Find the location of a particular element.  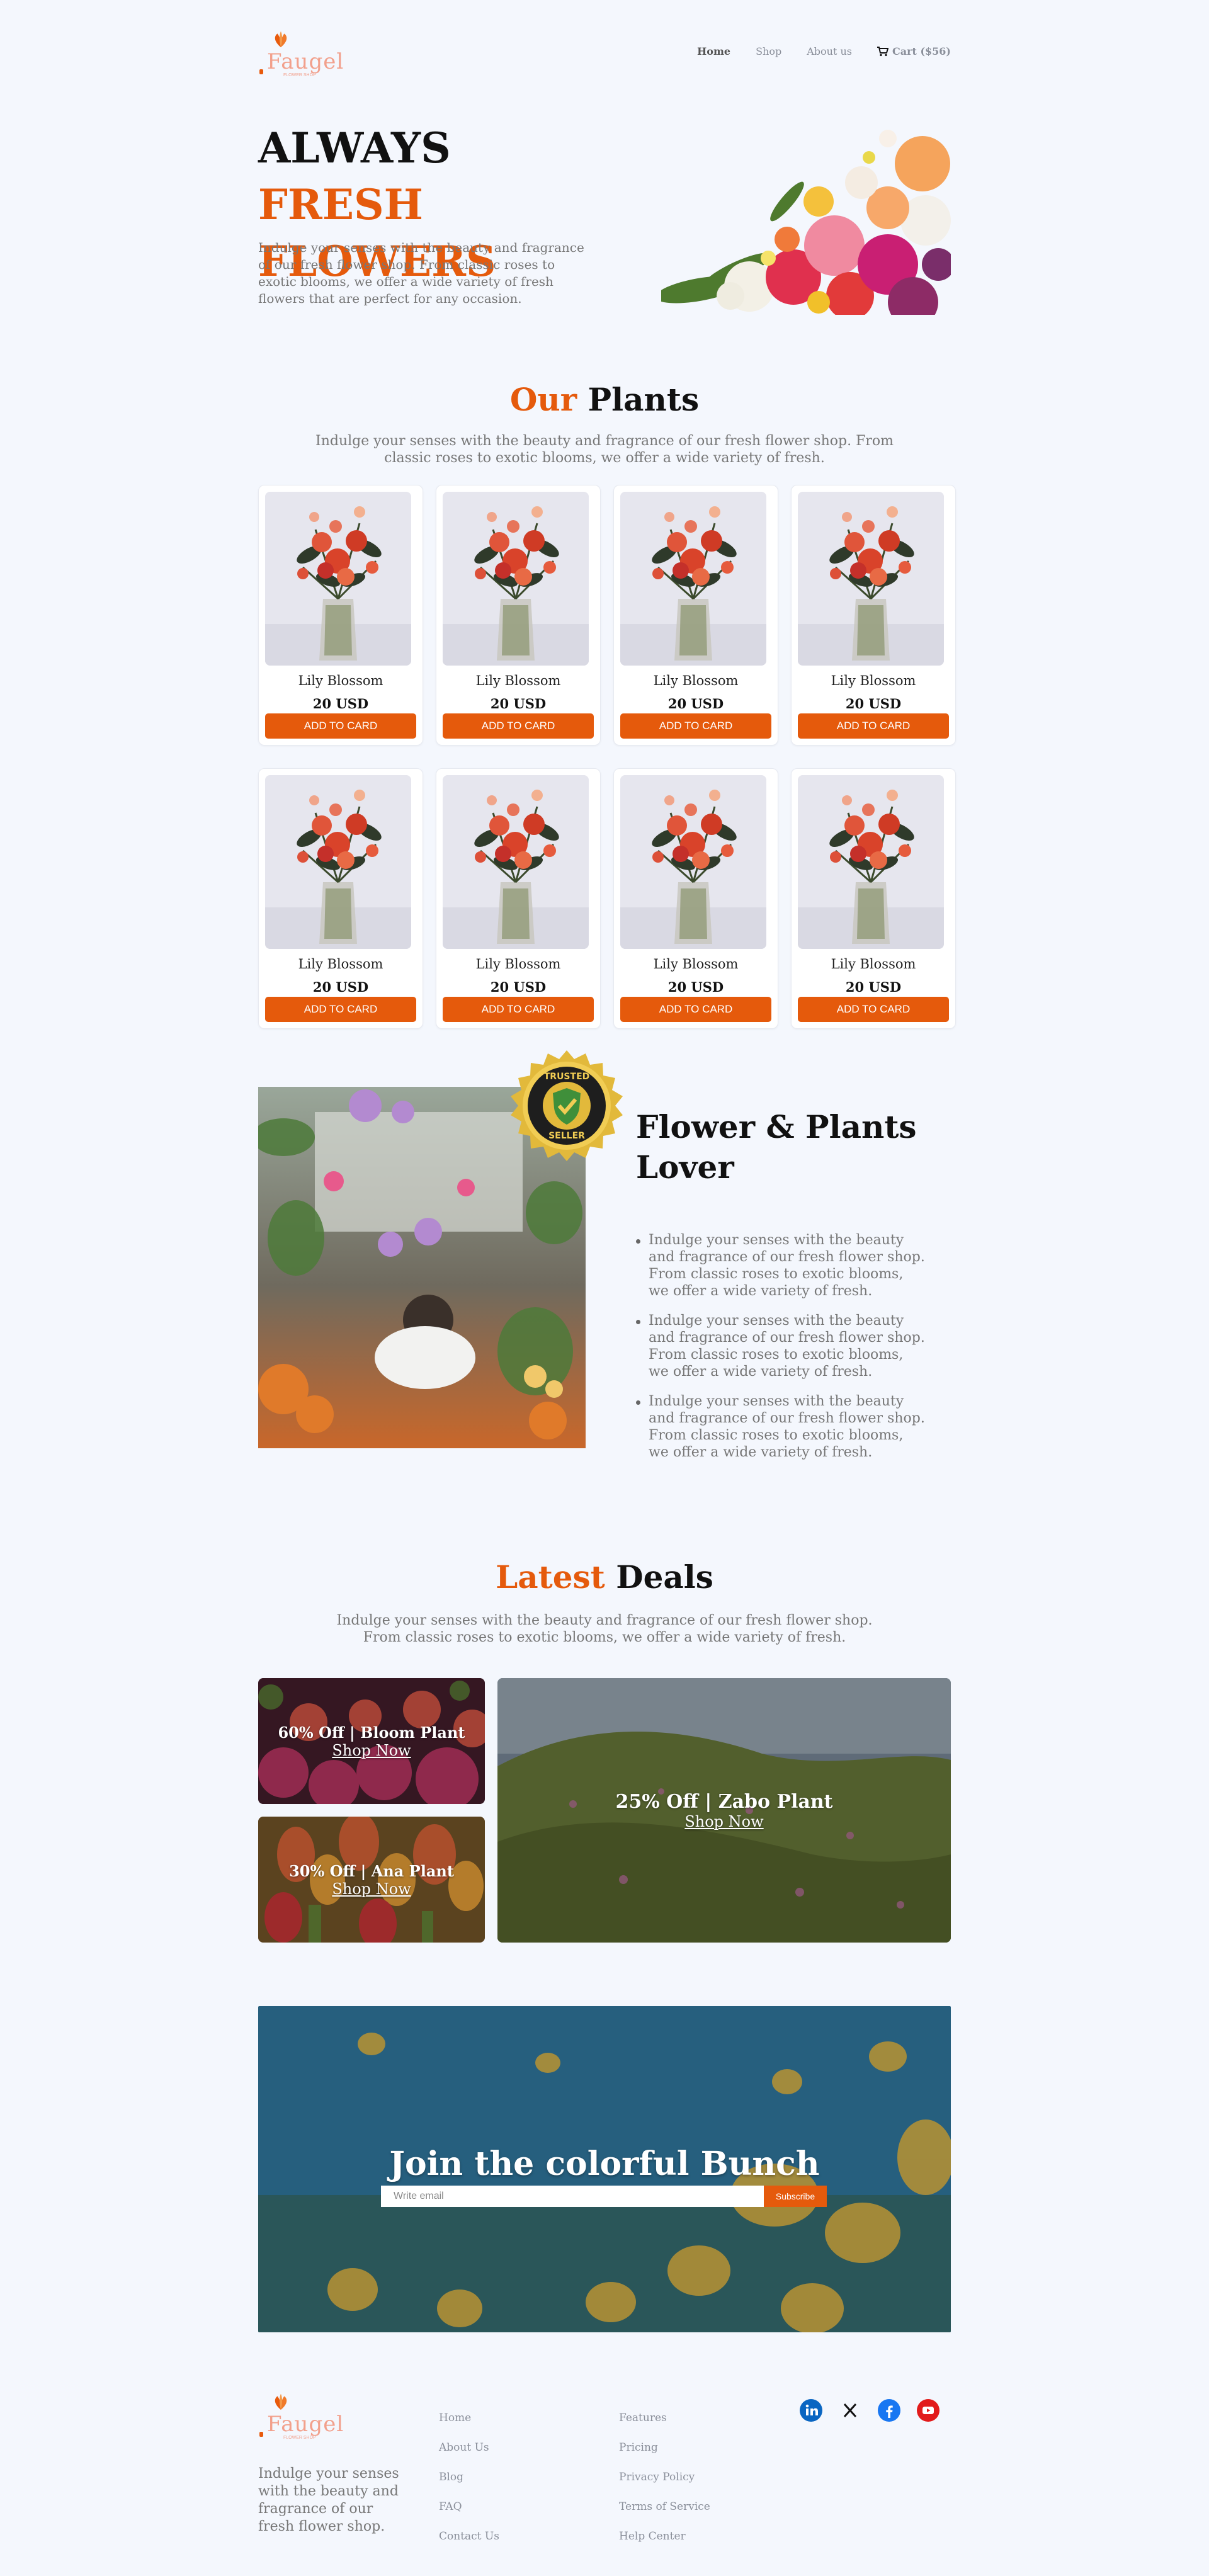

footer-link-features: Features is located at coordinates (664, 2426).